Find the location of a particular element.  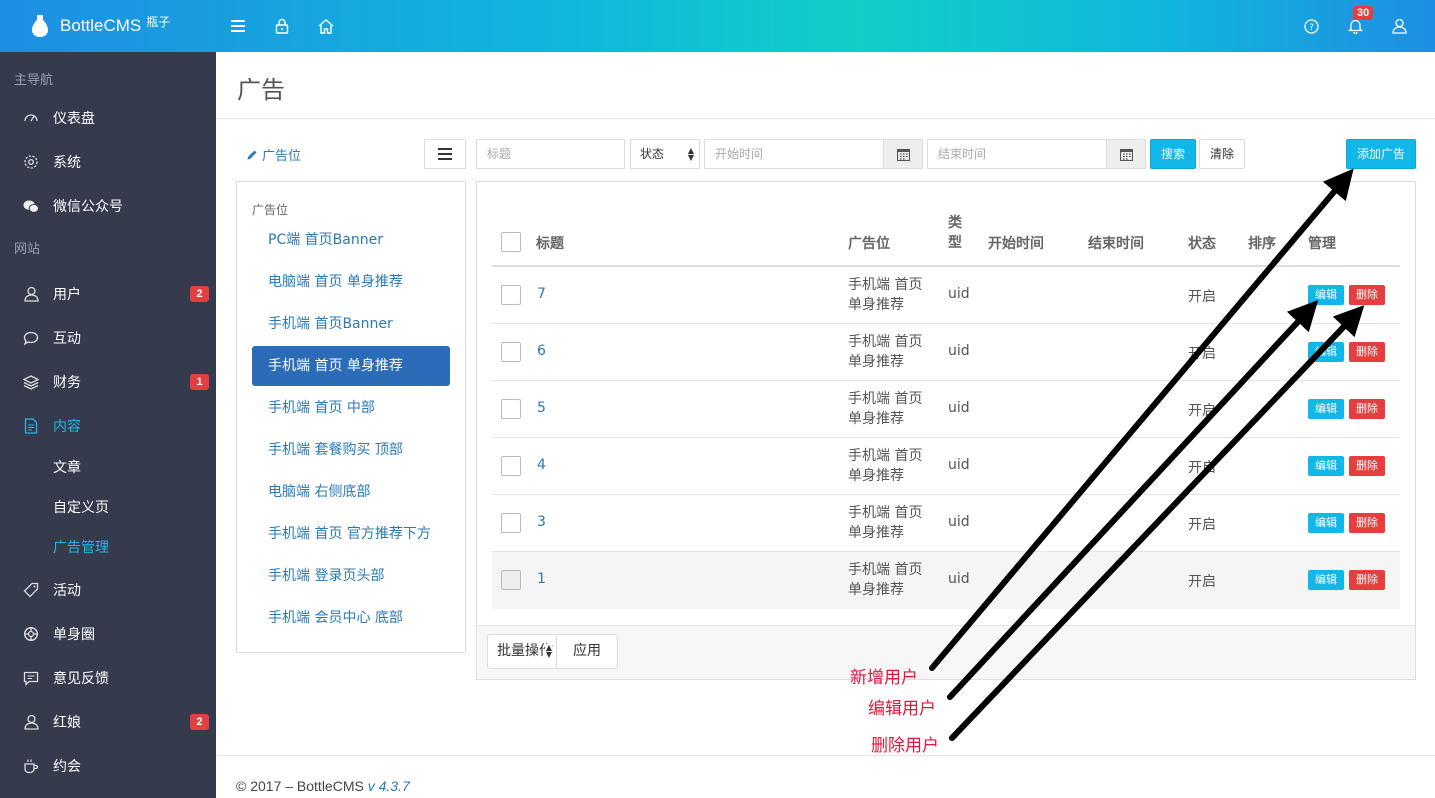

row-title-link: 5 is located at coordinates (541, 408).